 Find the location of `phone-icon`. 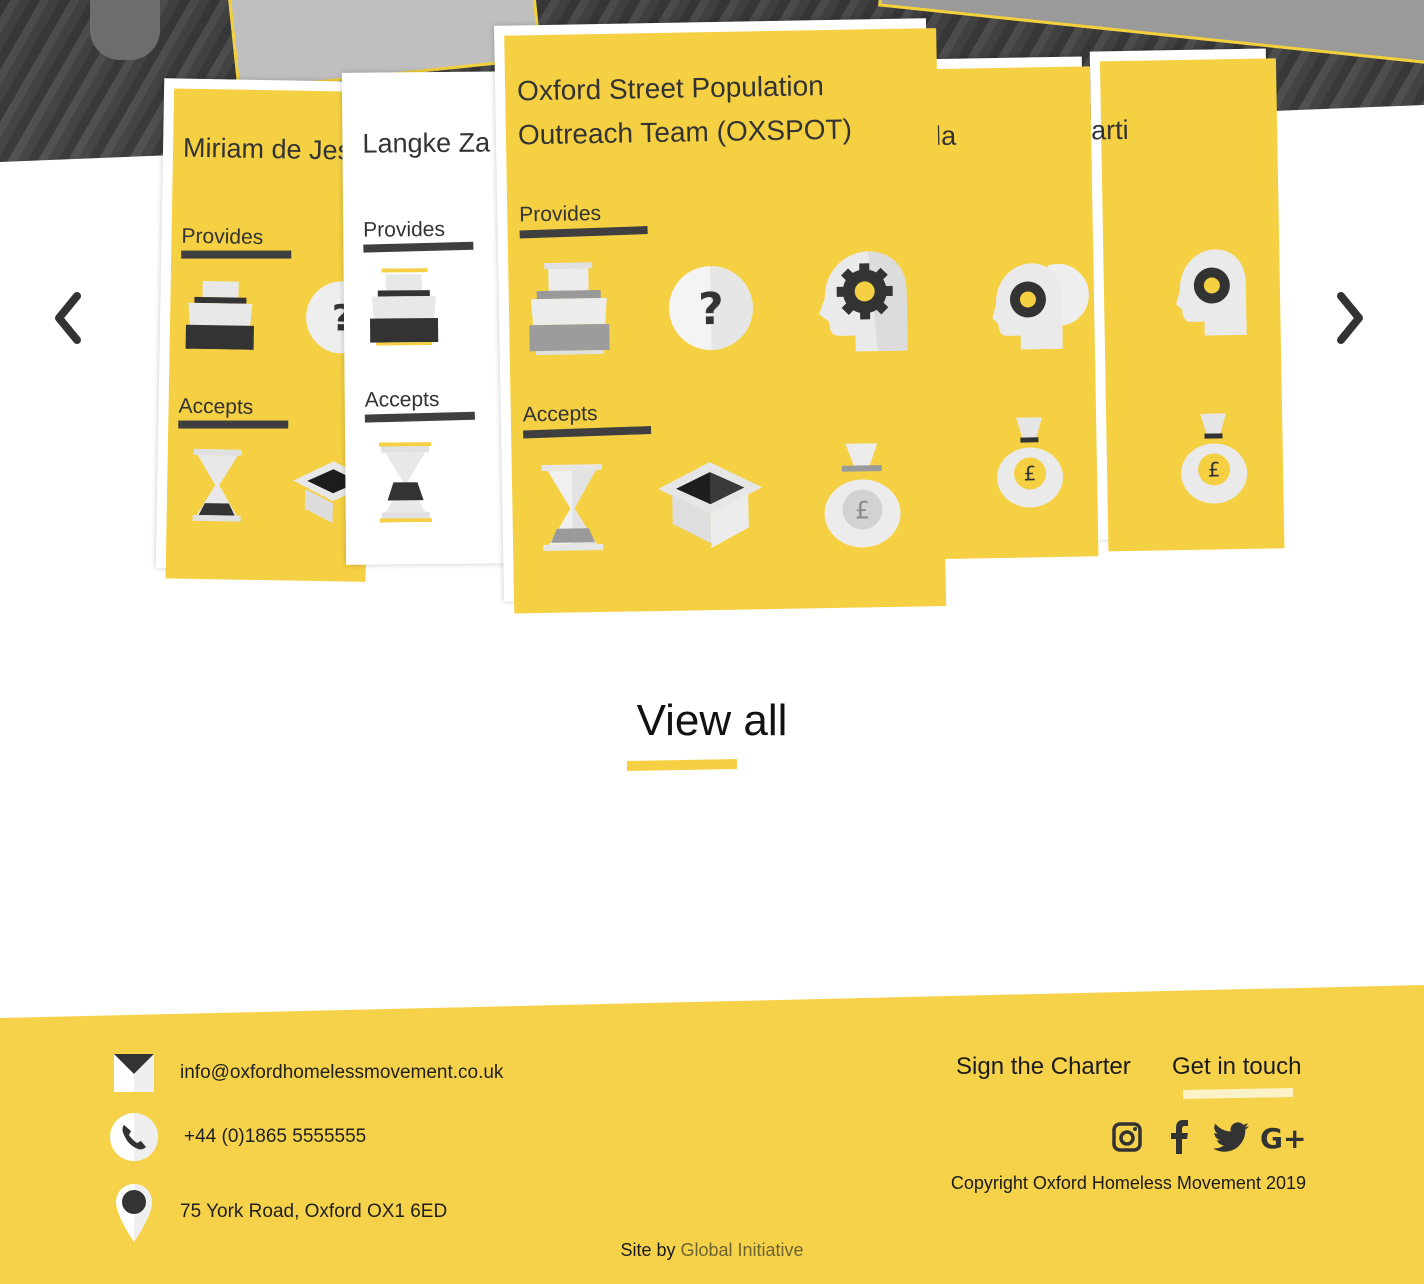

phone-icon is located at coordinates (134, 1137).